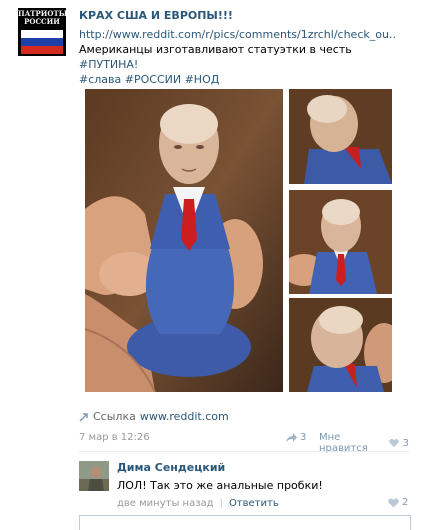  Describe the element at coordinates (83, 417) in the screenshot. I see `link-icon` at that location.